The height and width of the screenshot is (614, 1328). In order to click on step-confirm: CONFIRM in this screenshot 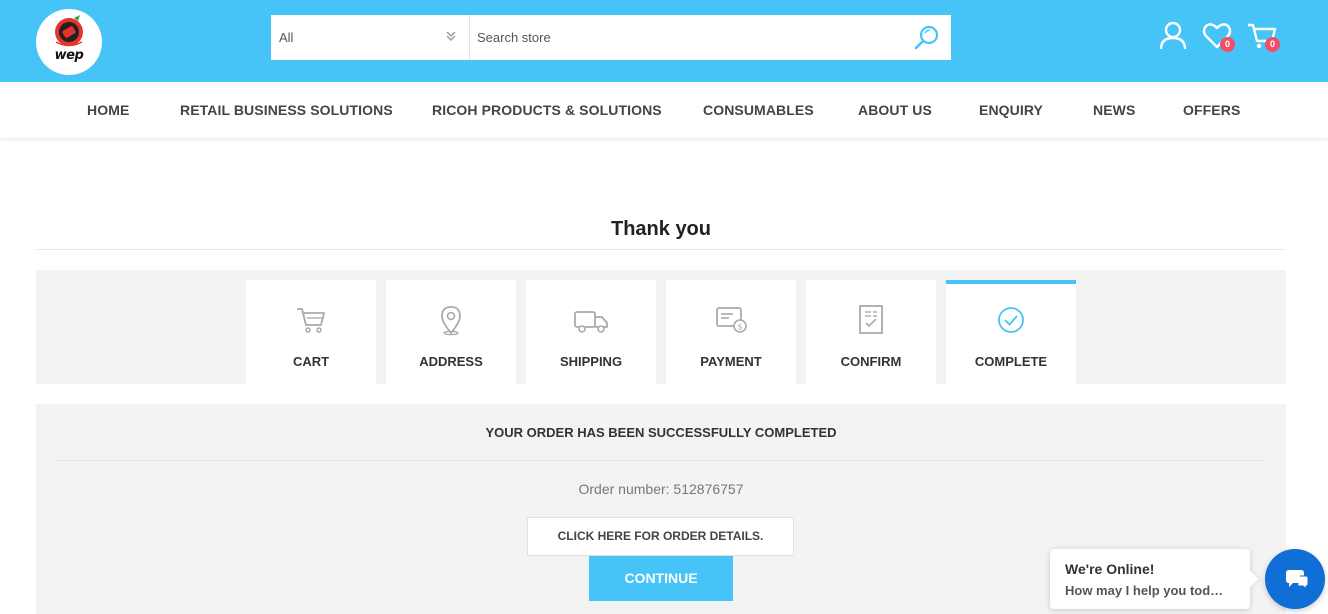, I will do `click(871, 332)`.